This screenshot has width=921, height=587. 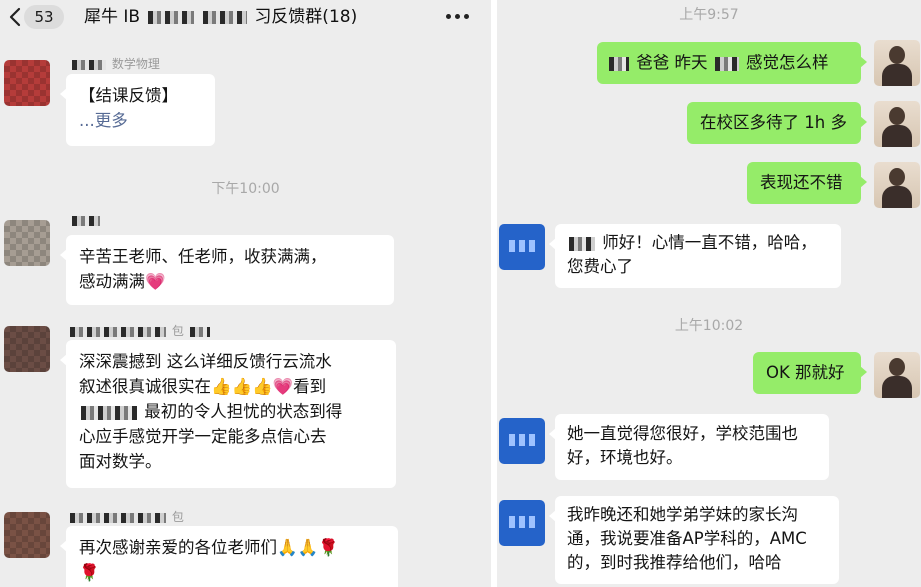 I want to click on message-text: OK 那就好, so click(x=805, y=372).